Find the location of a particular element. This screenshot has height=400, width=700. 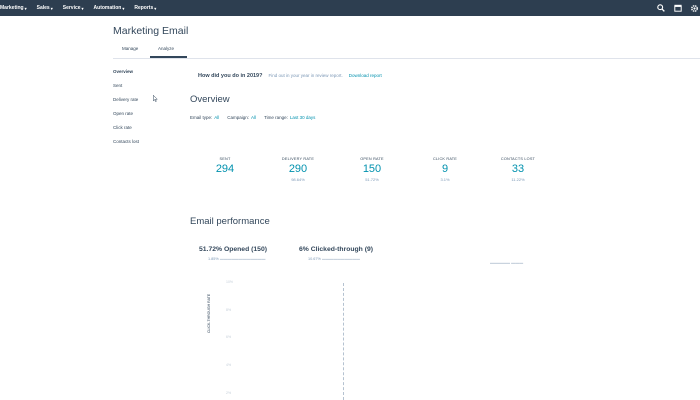

nav-reports-label: Reports is located at coordinates (144, 8).